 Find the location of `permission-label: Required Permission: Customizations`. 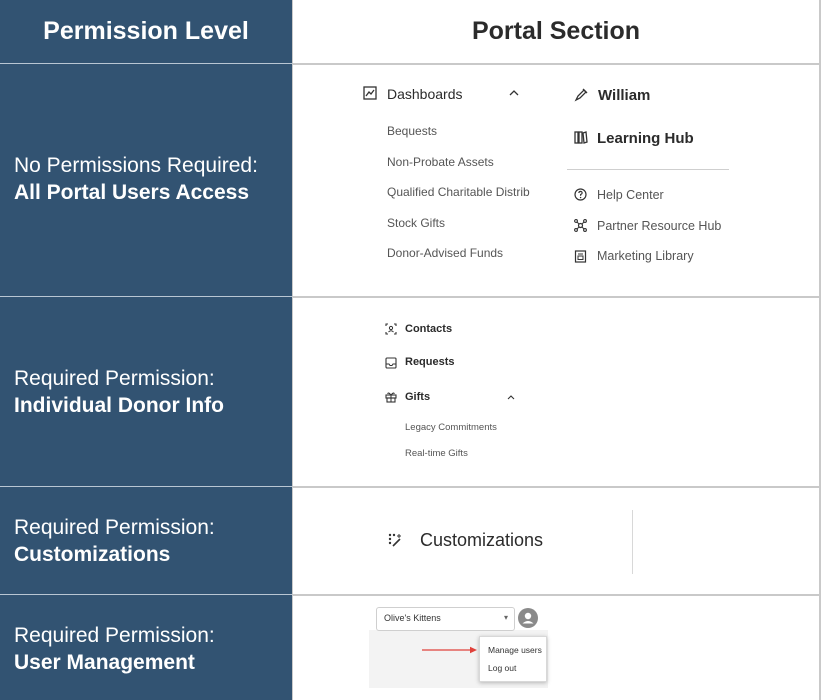

permission-label: Required Permission: Customizations is located at coordinates (114, 541).